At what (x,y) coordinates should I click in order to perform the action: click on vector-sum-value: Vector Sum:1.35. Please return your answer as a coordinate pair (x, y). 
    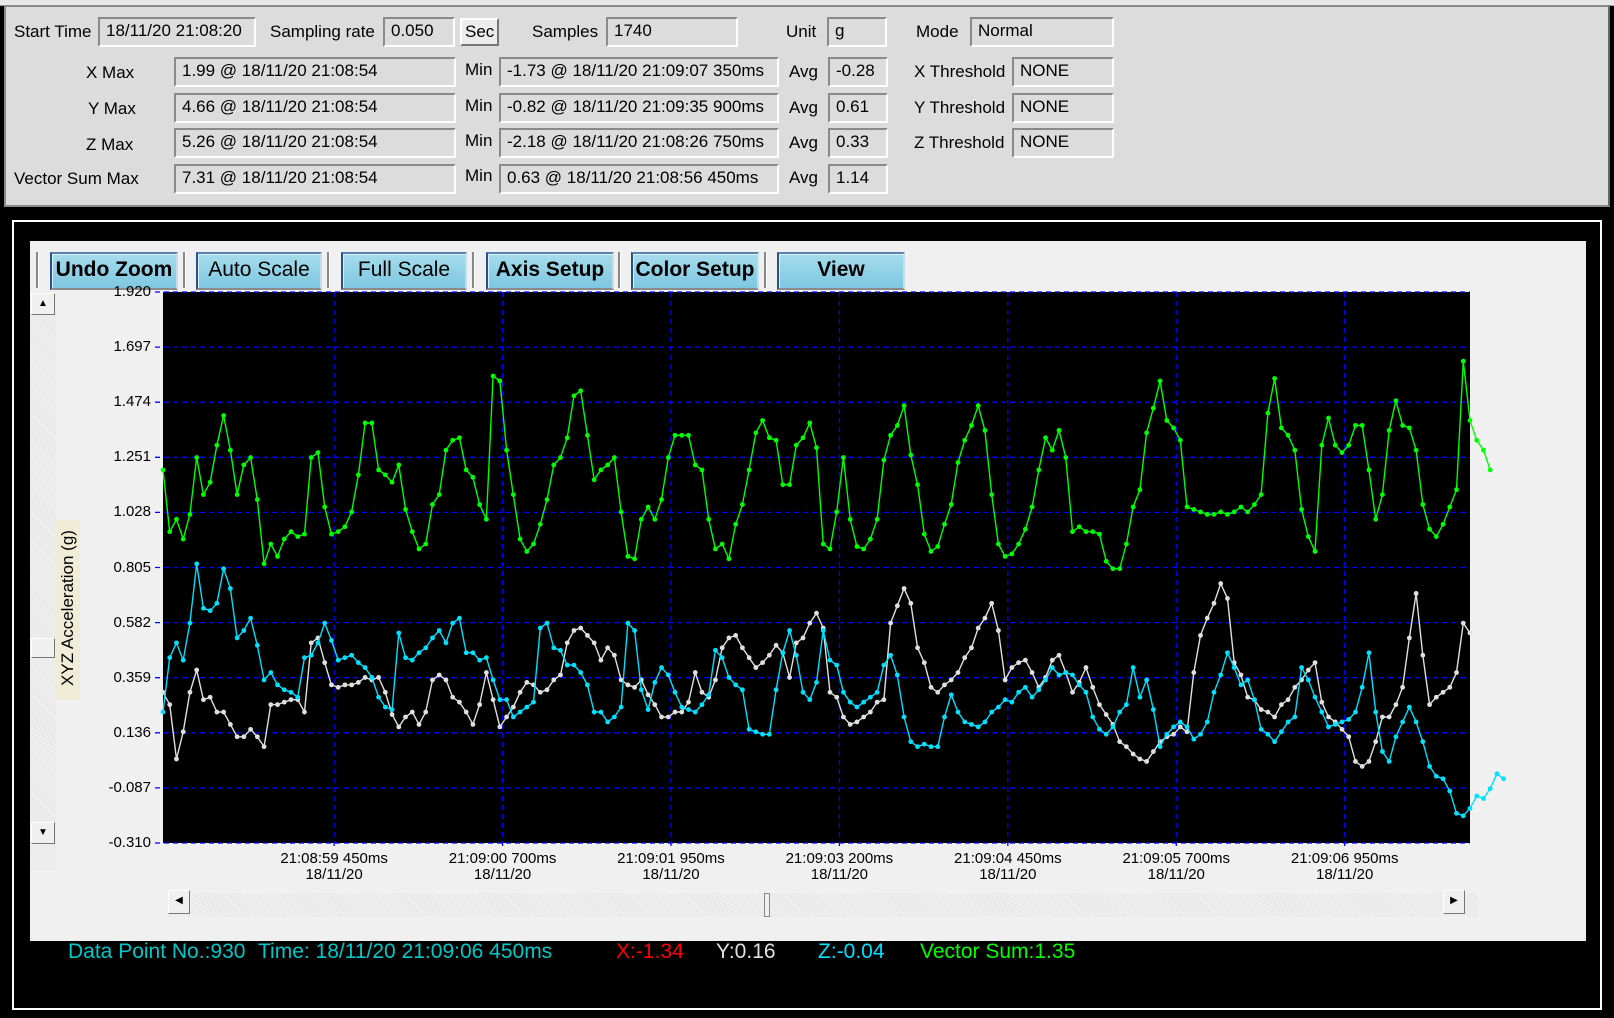
    Looking at the image, I should click on (998, 951).